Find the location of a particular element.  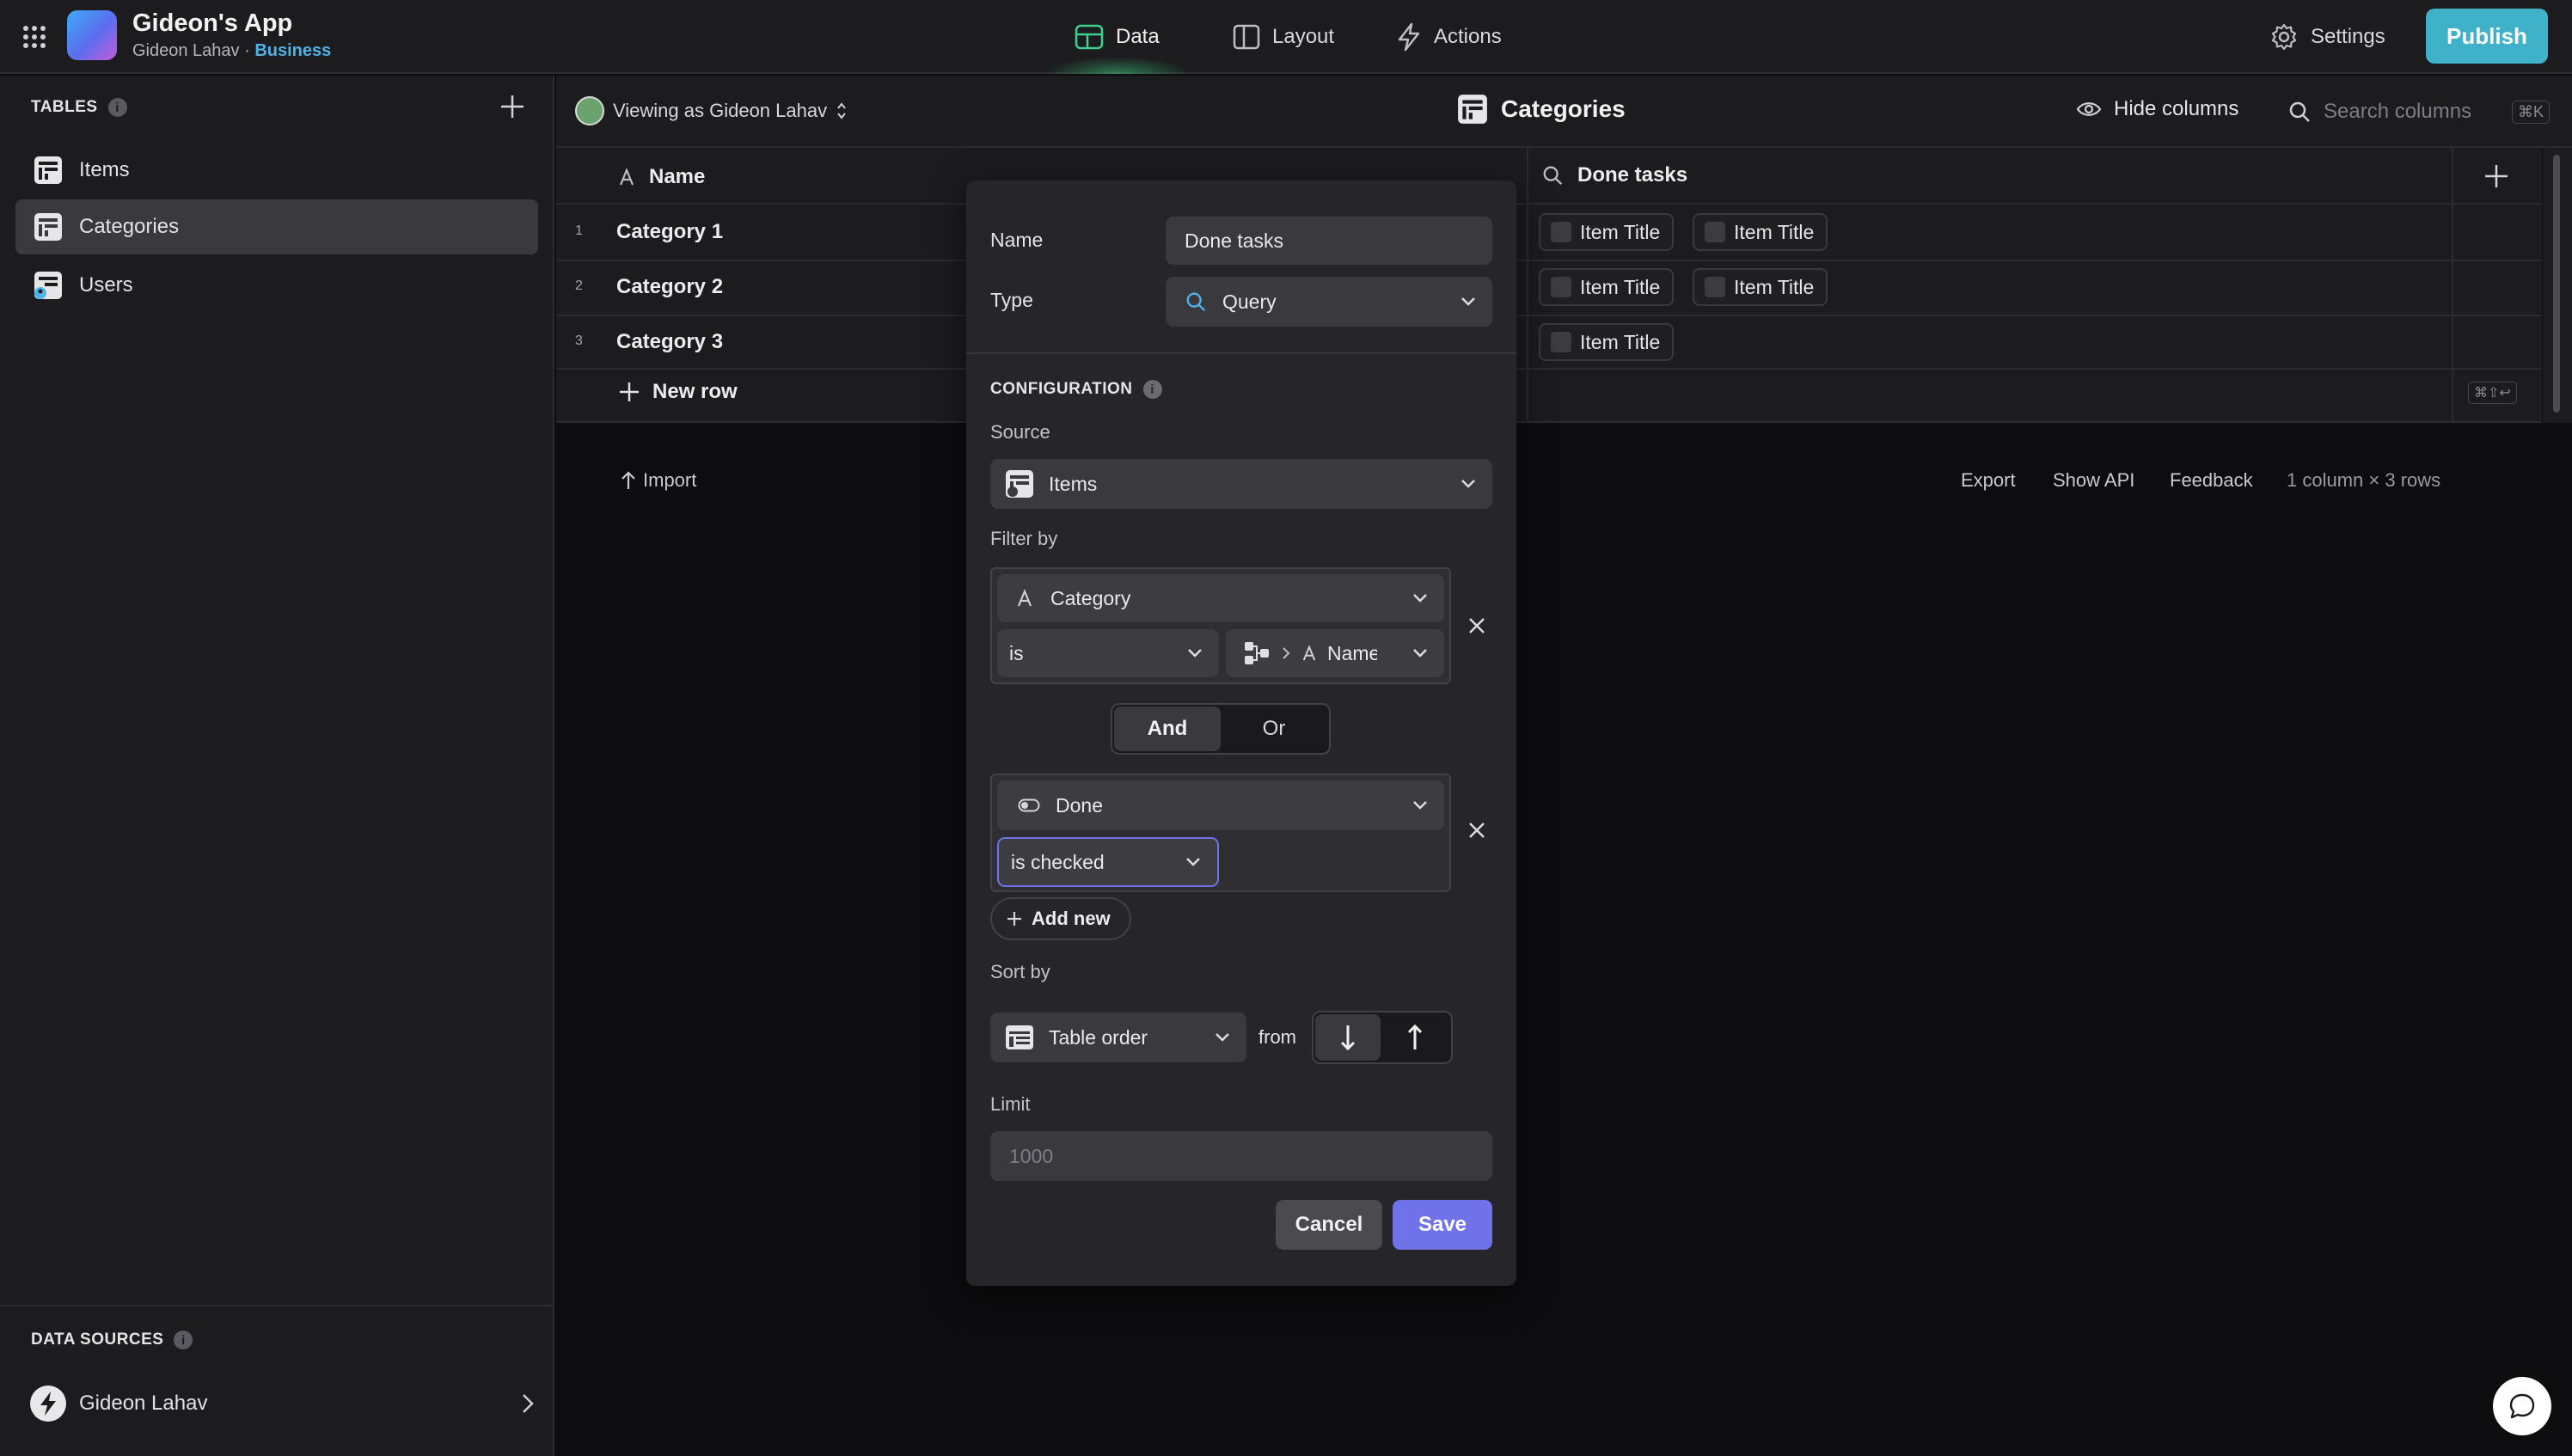

app-logo is located at coordinates (92, 35).